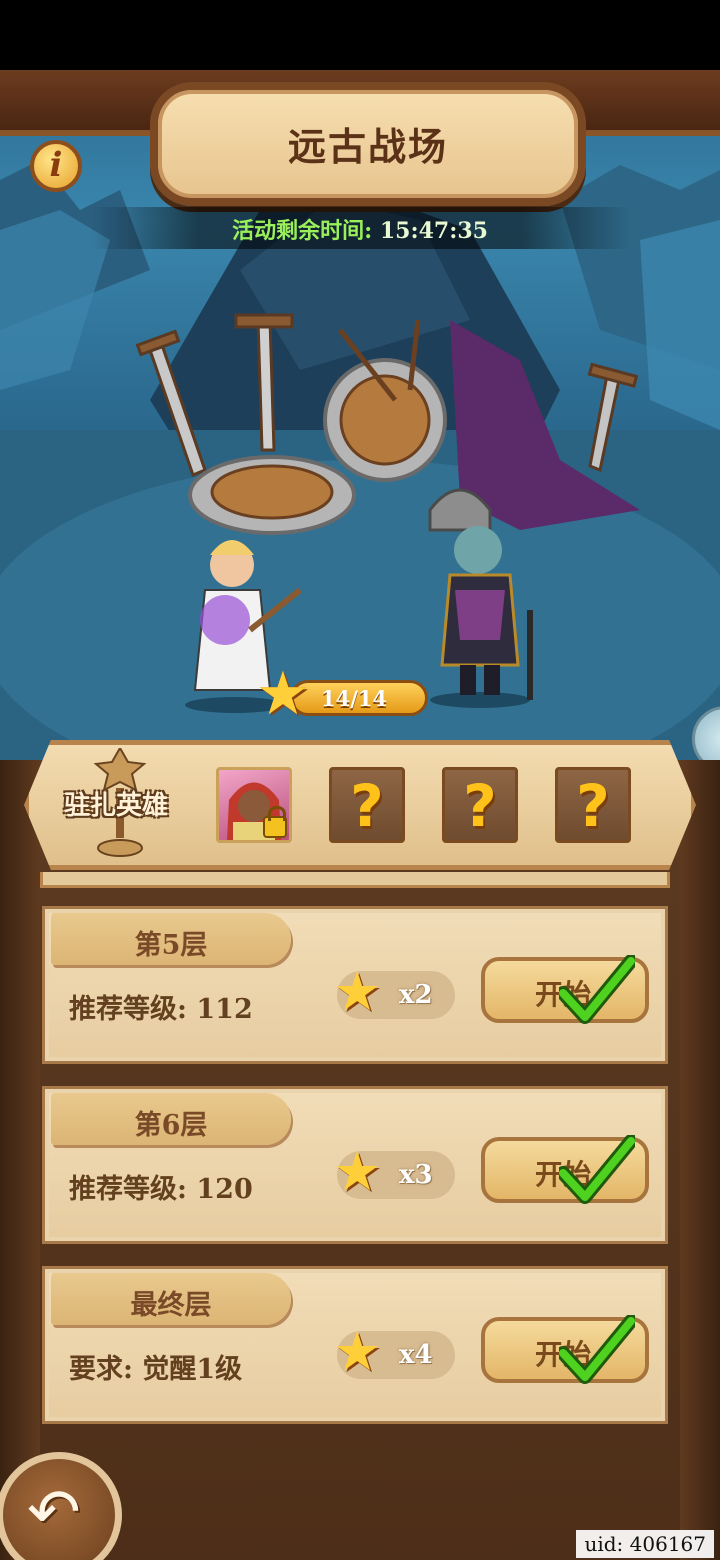  What do you see at coordinates (171, 1305) in the screenshot?
I see `floor-name: 最终层` at bounding box center [171, 1305].